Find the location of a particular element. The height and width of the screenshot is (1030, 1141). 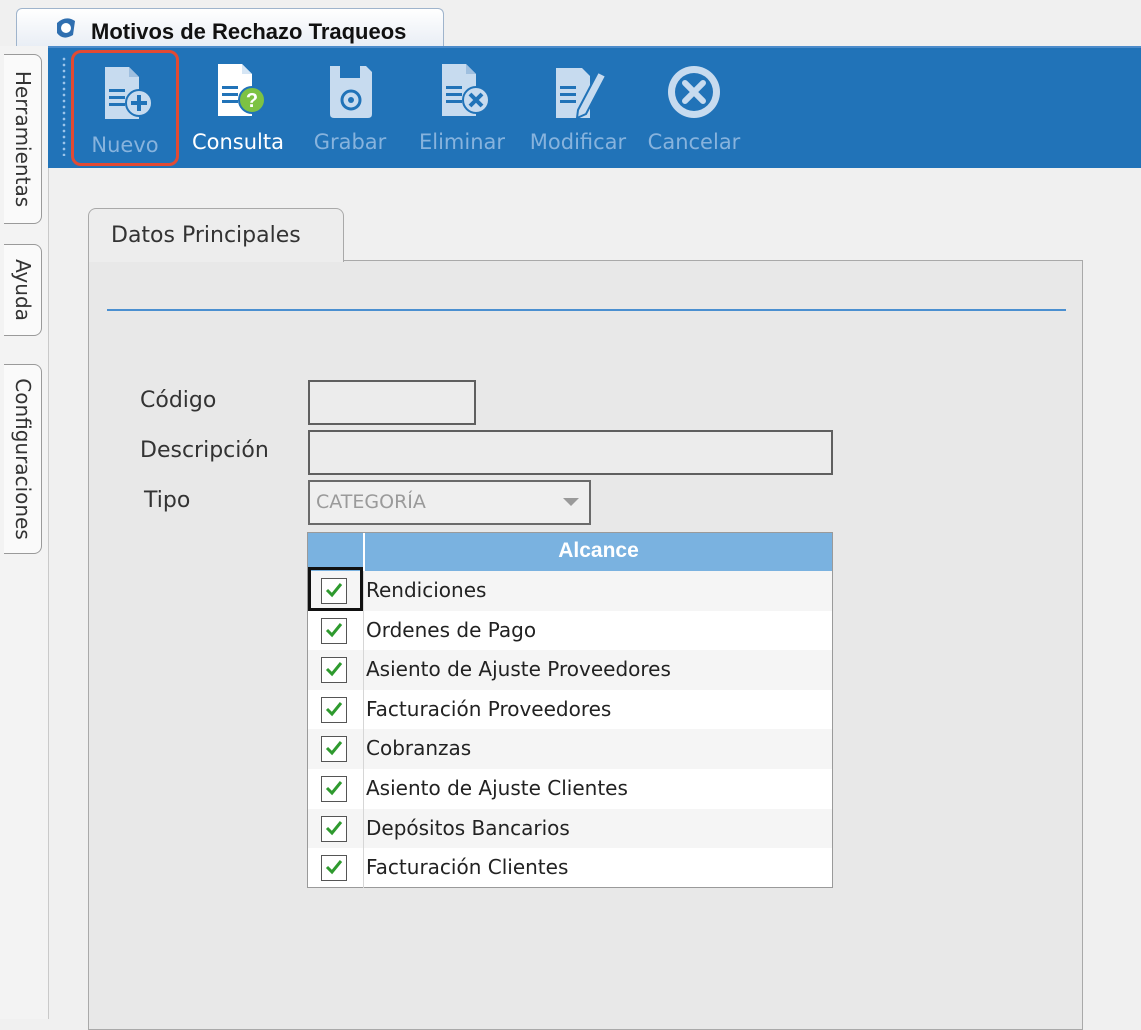

side-tab-label: Configuraciones is located at coordinates (22, 459).